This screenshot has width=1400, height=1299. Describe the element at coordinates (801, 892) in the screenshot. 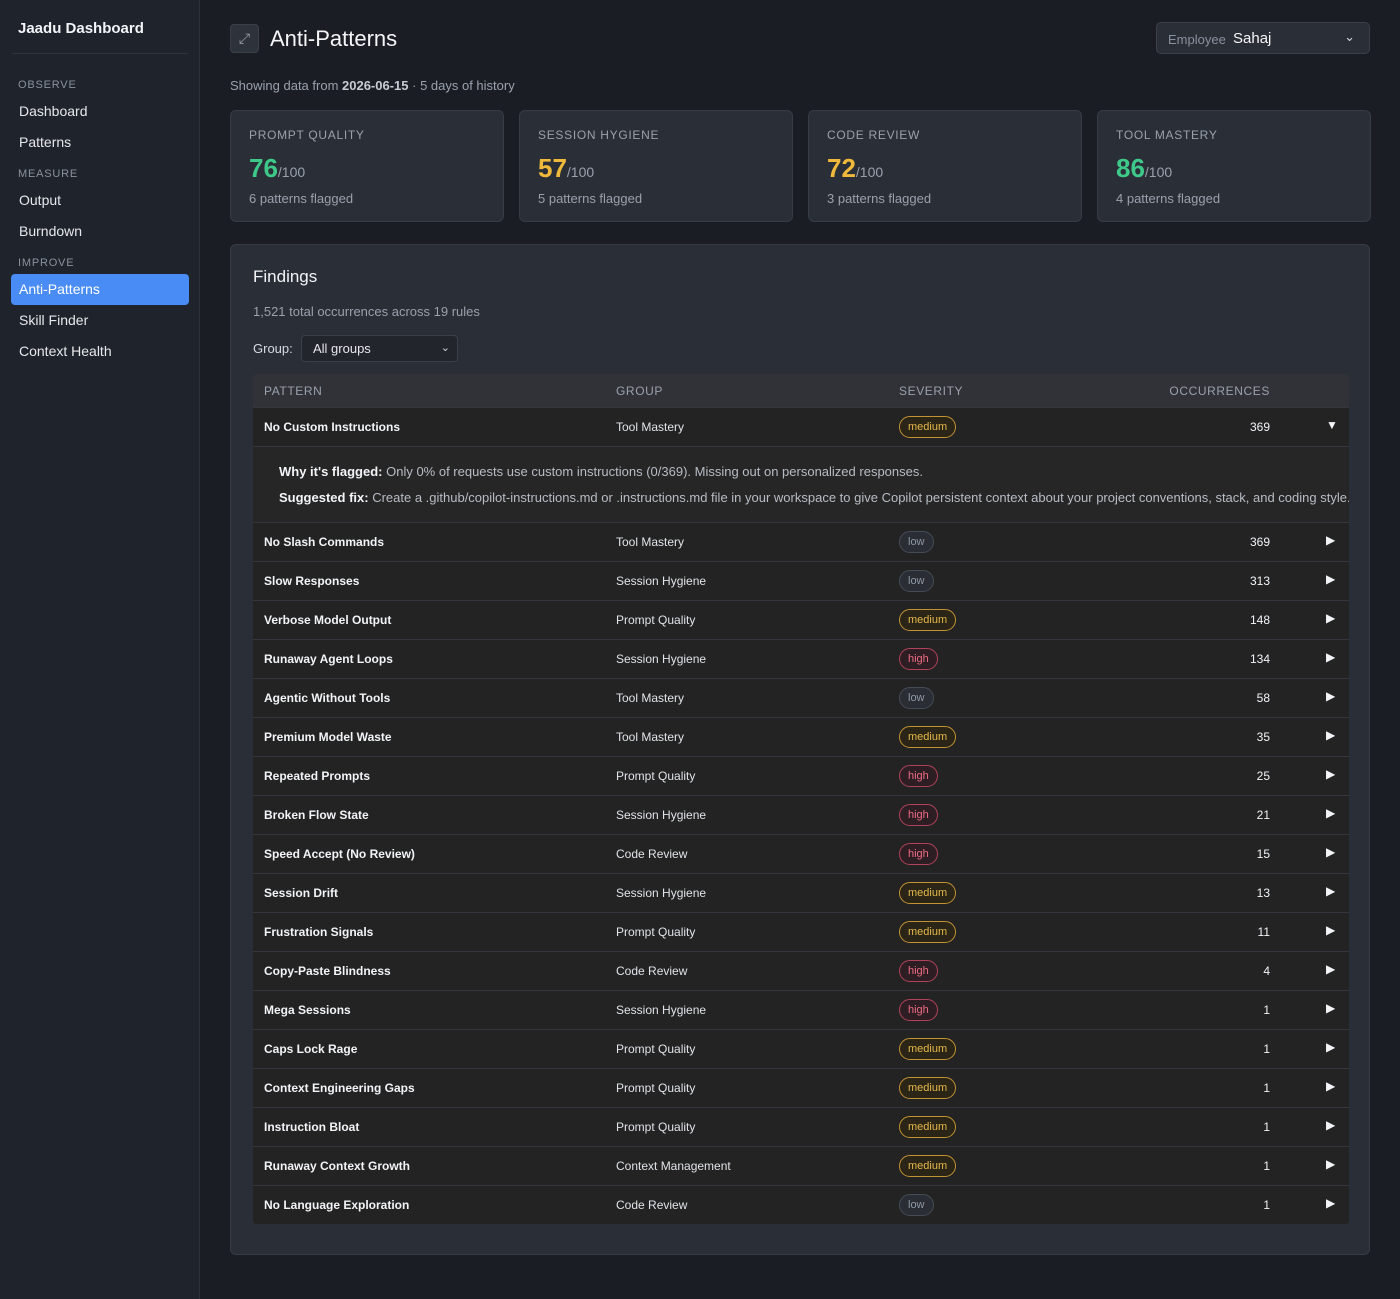

I see `table-row: Session Drift Session Hygiene medium 13 ▶` at that location.